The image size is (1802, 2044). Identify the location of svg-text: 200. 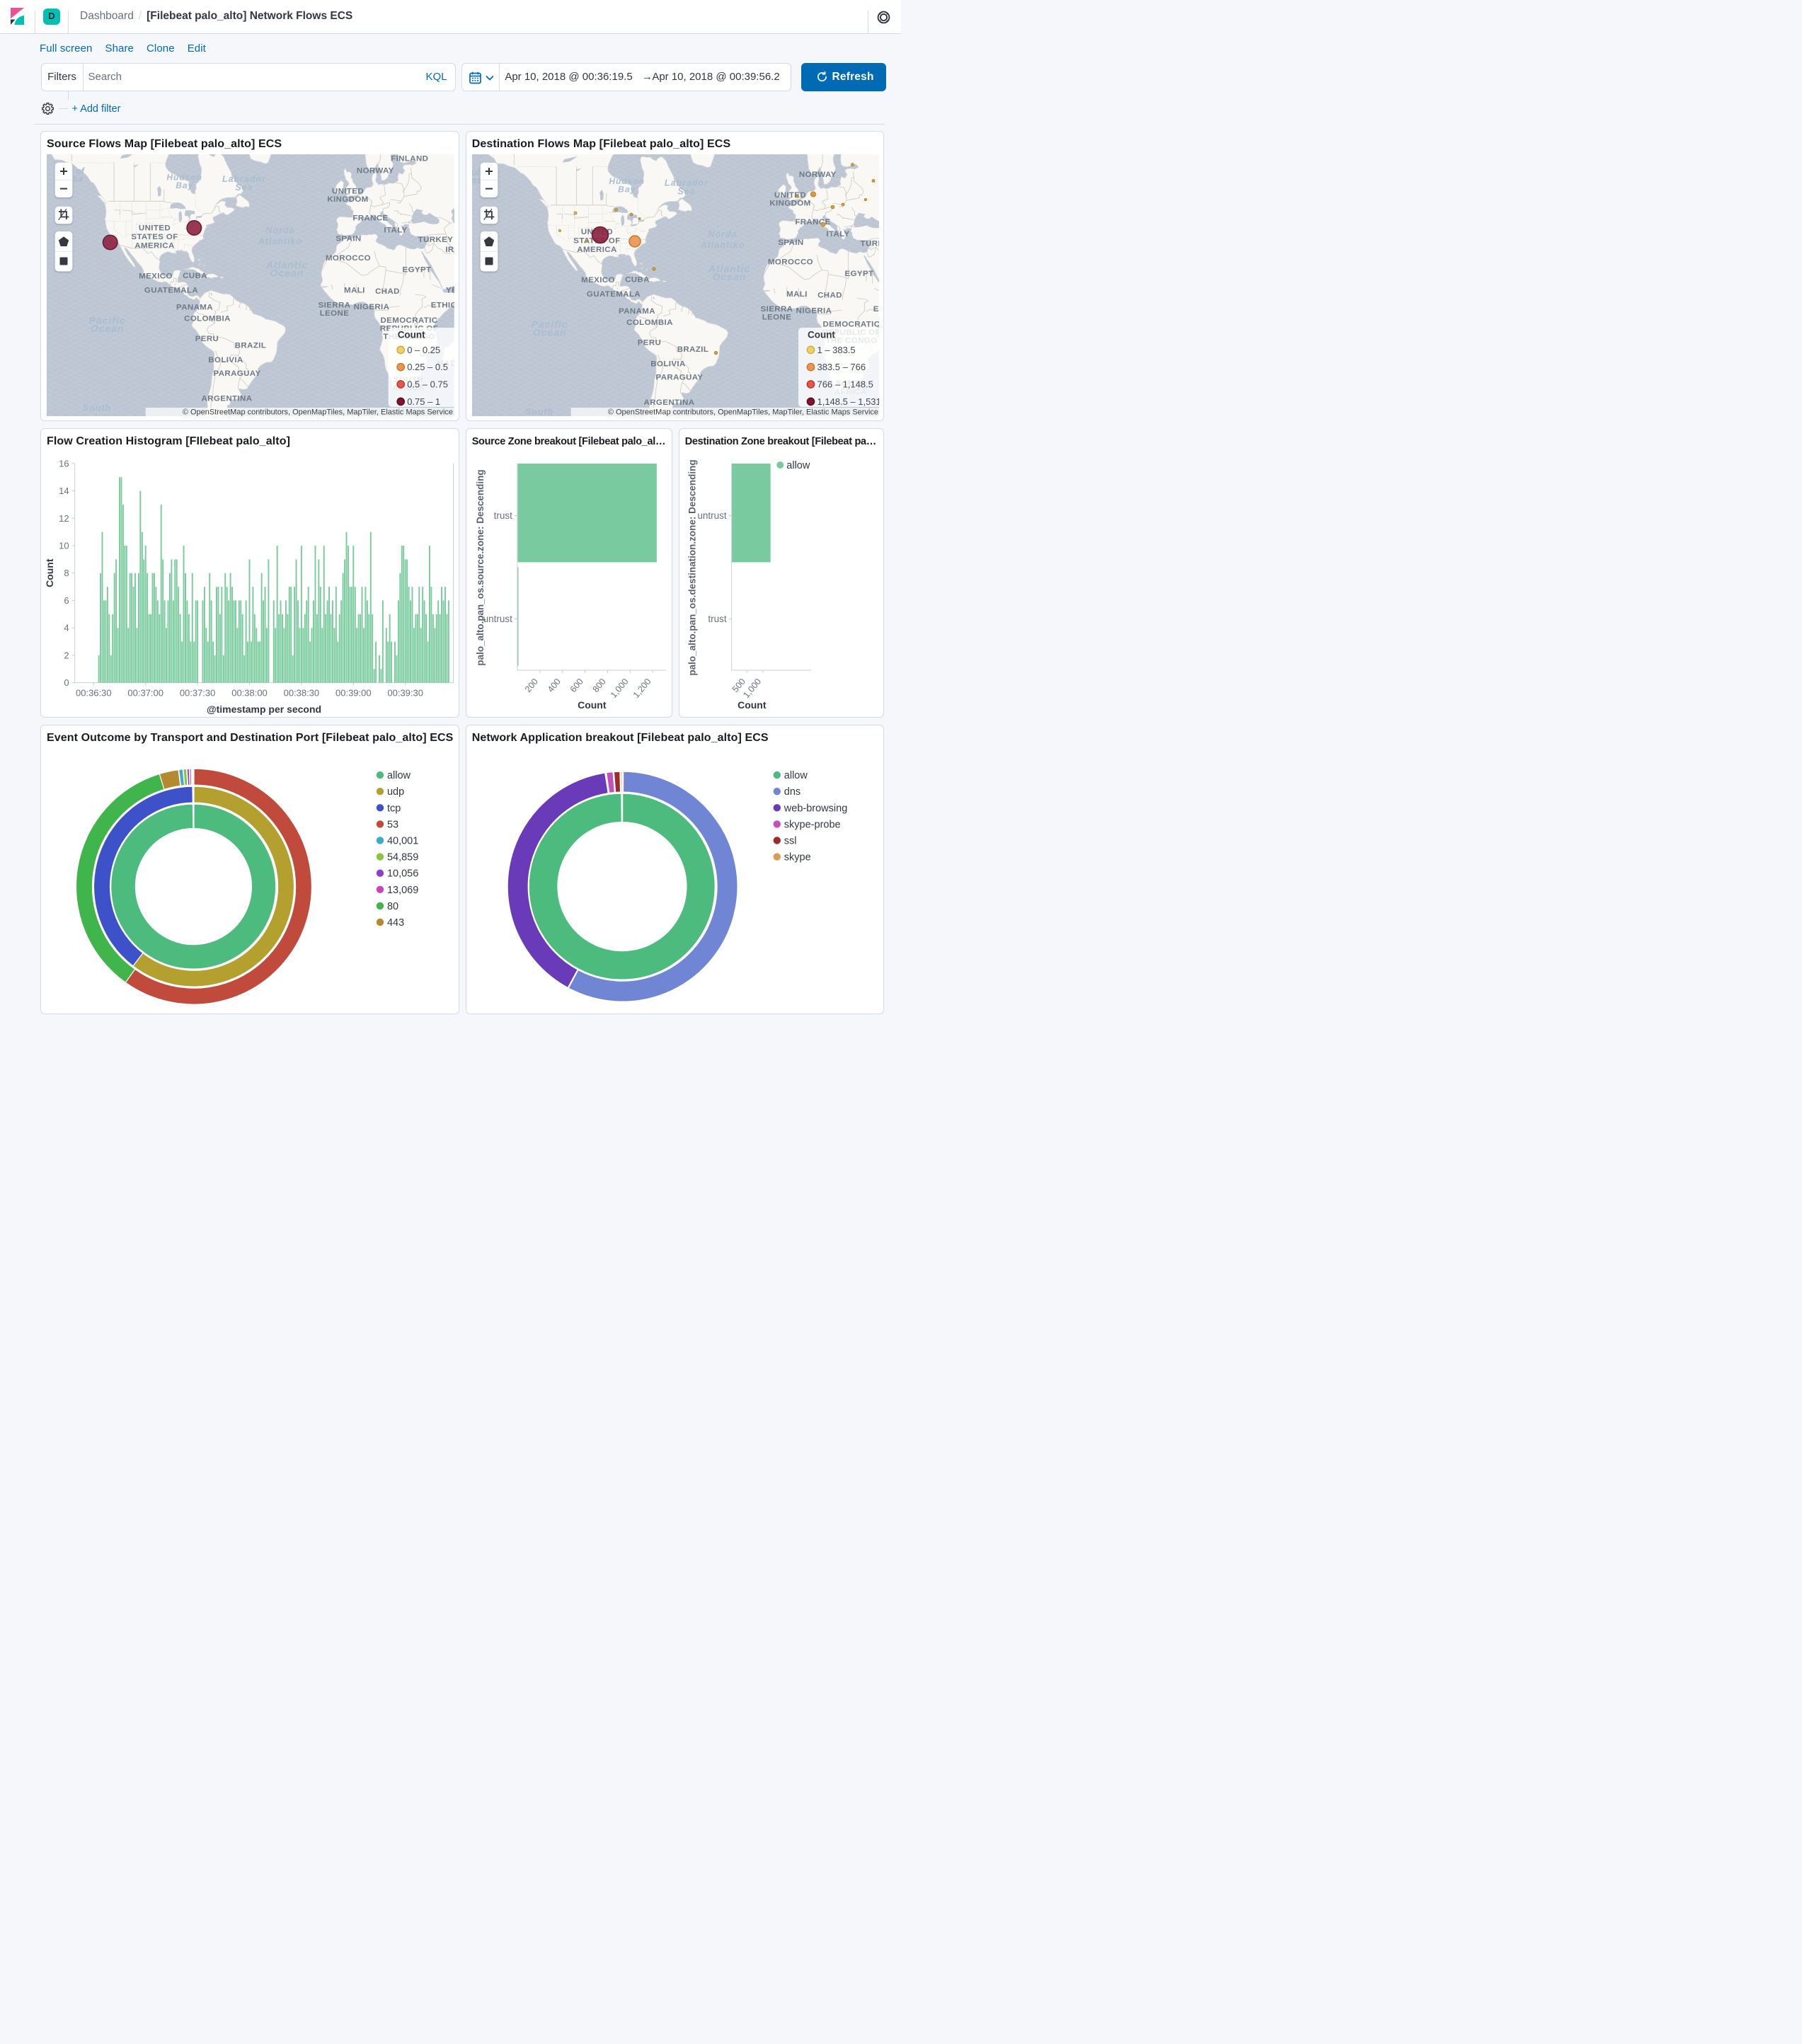
(532, 685).